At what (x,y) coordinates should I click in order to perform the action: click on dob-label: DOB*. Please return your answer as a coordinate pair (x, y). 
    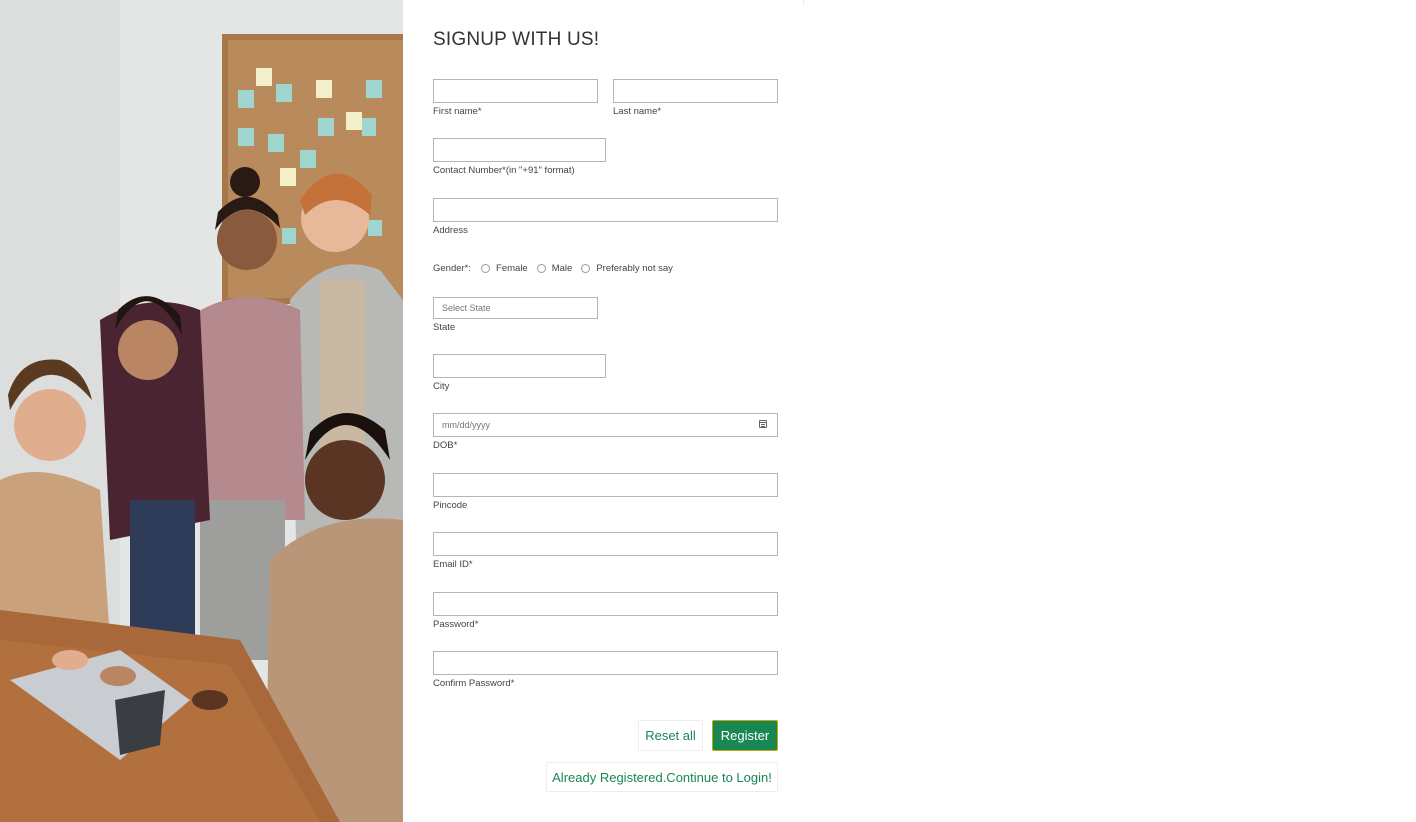
    Looking at the image, I should click on (445, 445).